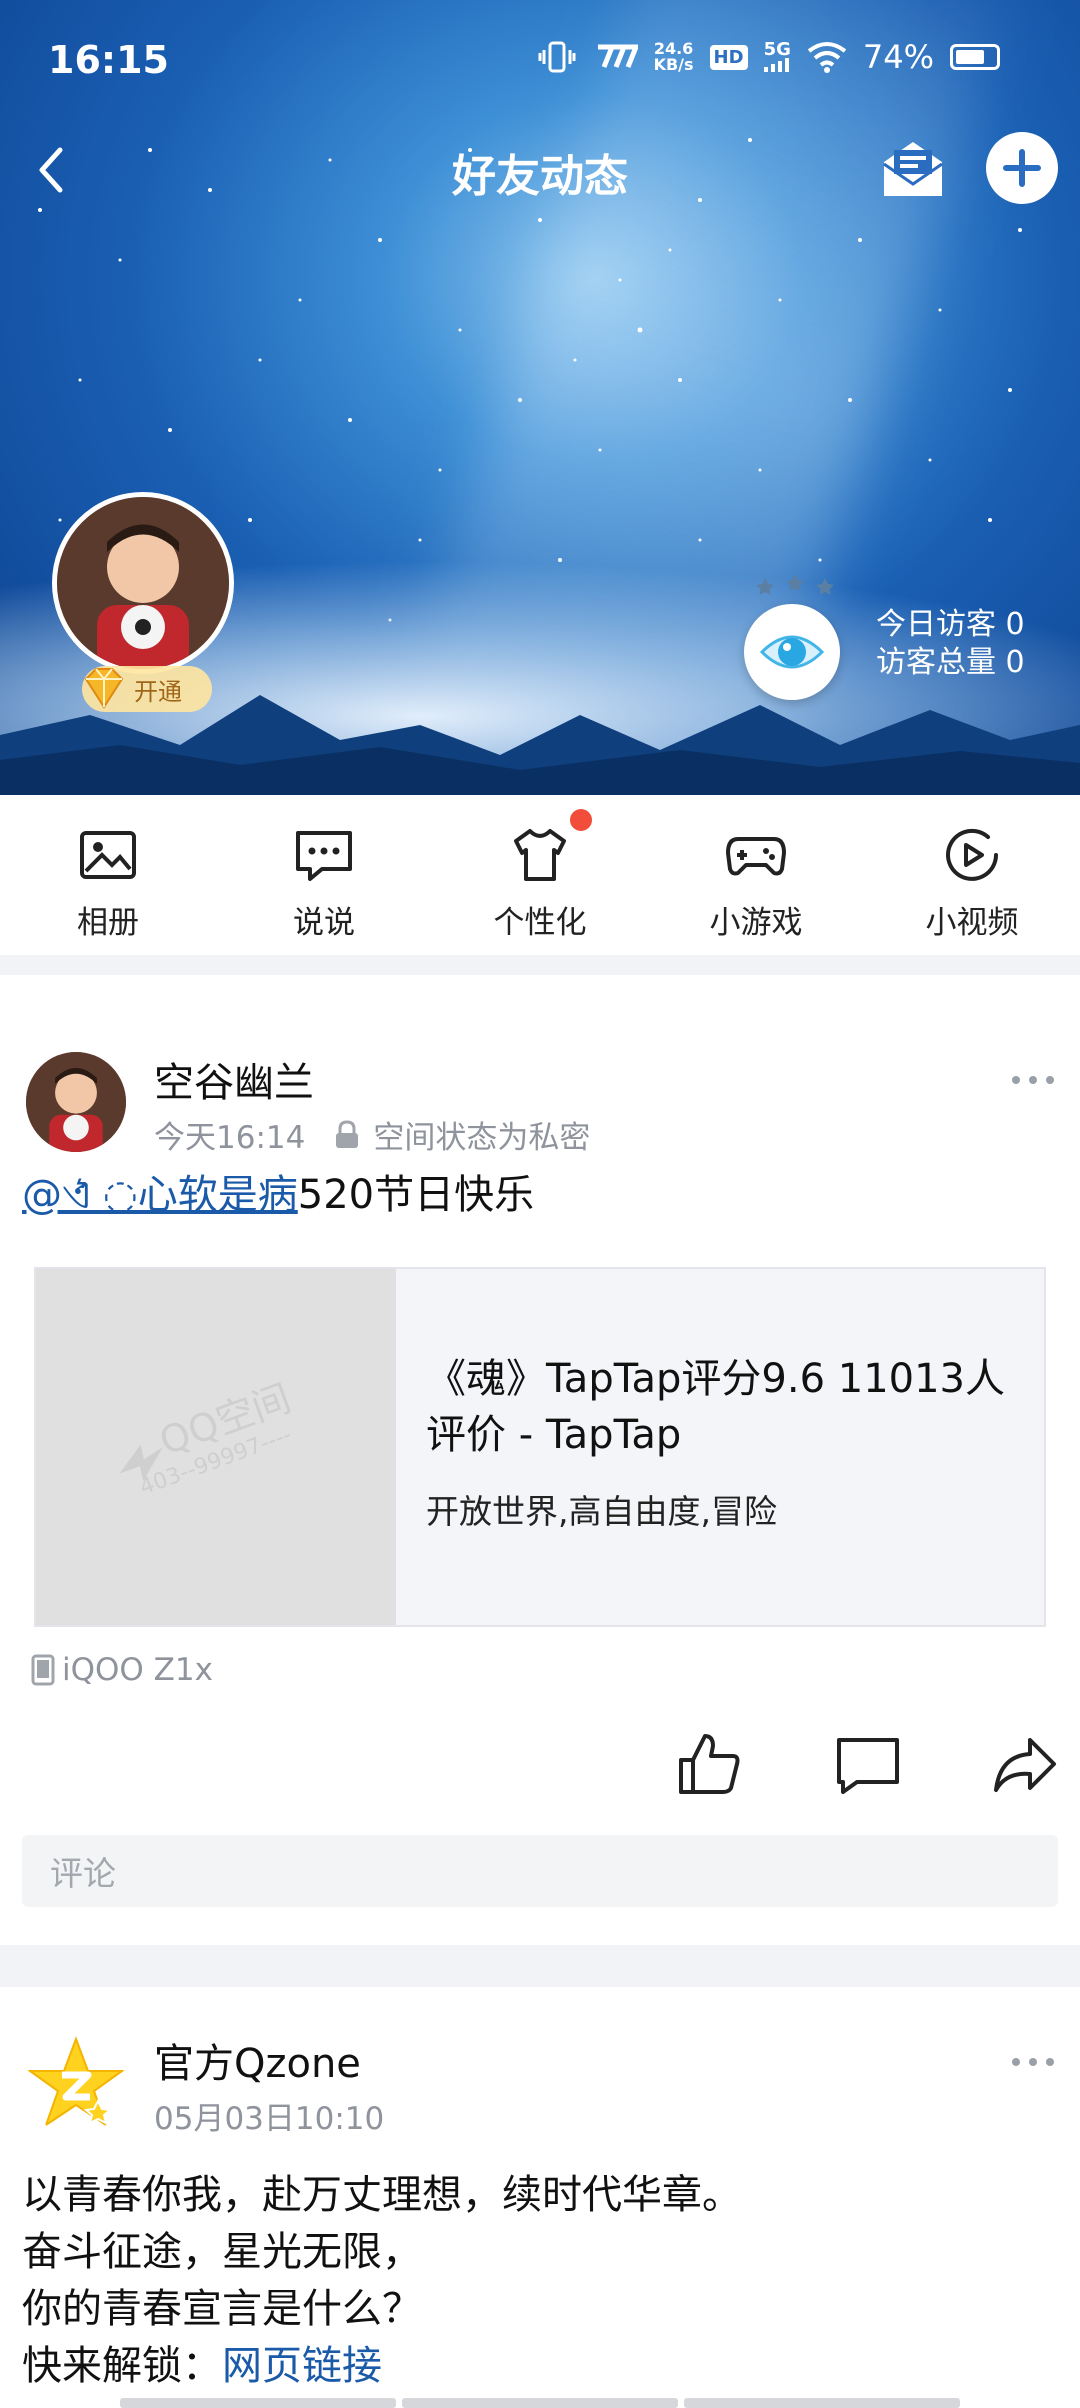 Image resolution: width=1080 pixels, height=2408 pixels. What do you see at coordinates (970, 57) in the screenshot?
I see `battery-level` at bounding box center [970, 57].